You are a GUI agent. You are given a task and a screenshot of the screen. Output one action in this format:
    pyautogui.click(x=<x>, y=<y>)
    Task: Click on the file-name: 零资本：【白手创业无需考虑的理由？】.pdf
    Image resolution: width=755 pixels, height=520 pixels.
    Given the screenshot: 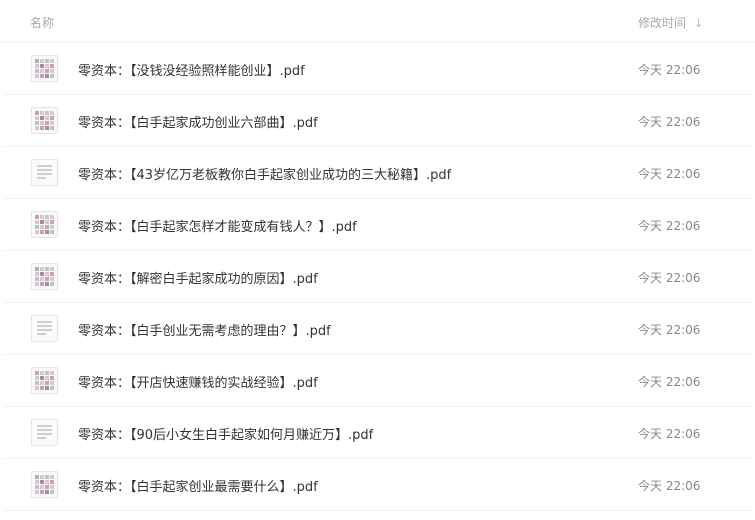 What is the action you would take?
    pyautogui.click(x=204, y=329)
    